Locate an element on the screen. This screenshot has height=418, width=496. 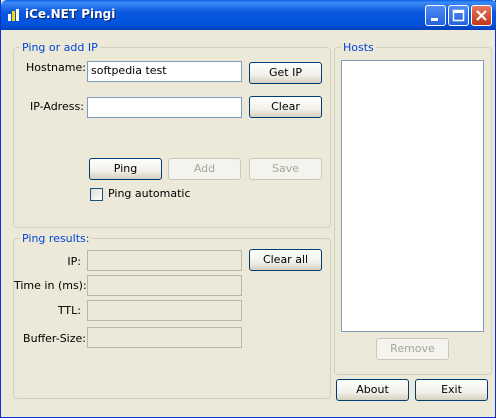
result-ttl-label: TTL: is located at coordinates (69, 310).